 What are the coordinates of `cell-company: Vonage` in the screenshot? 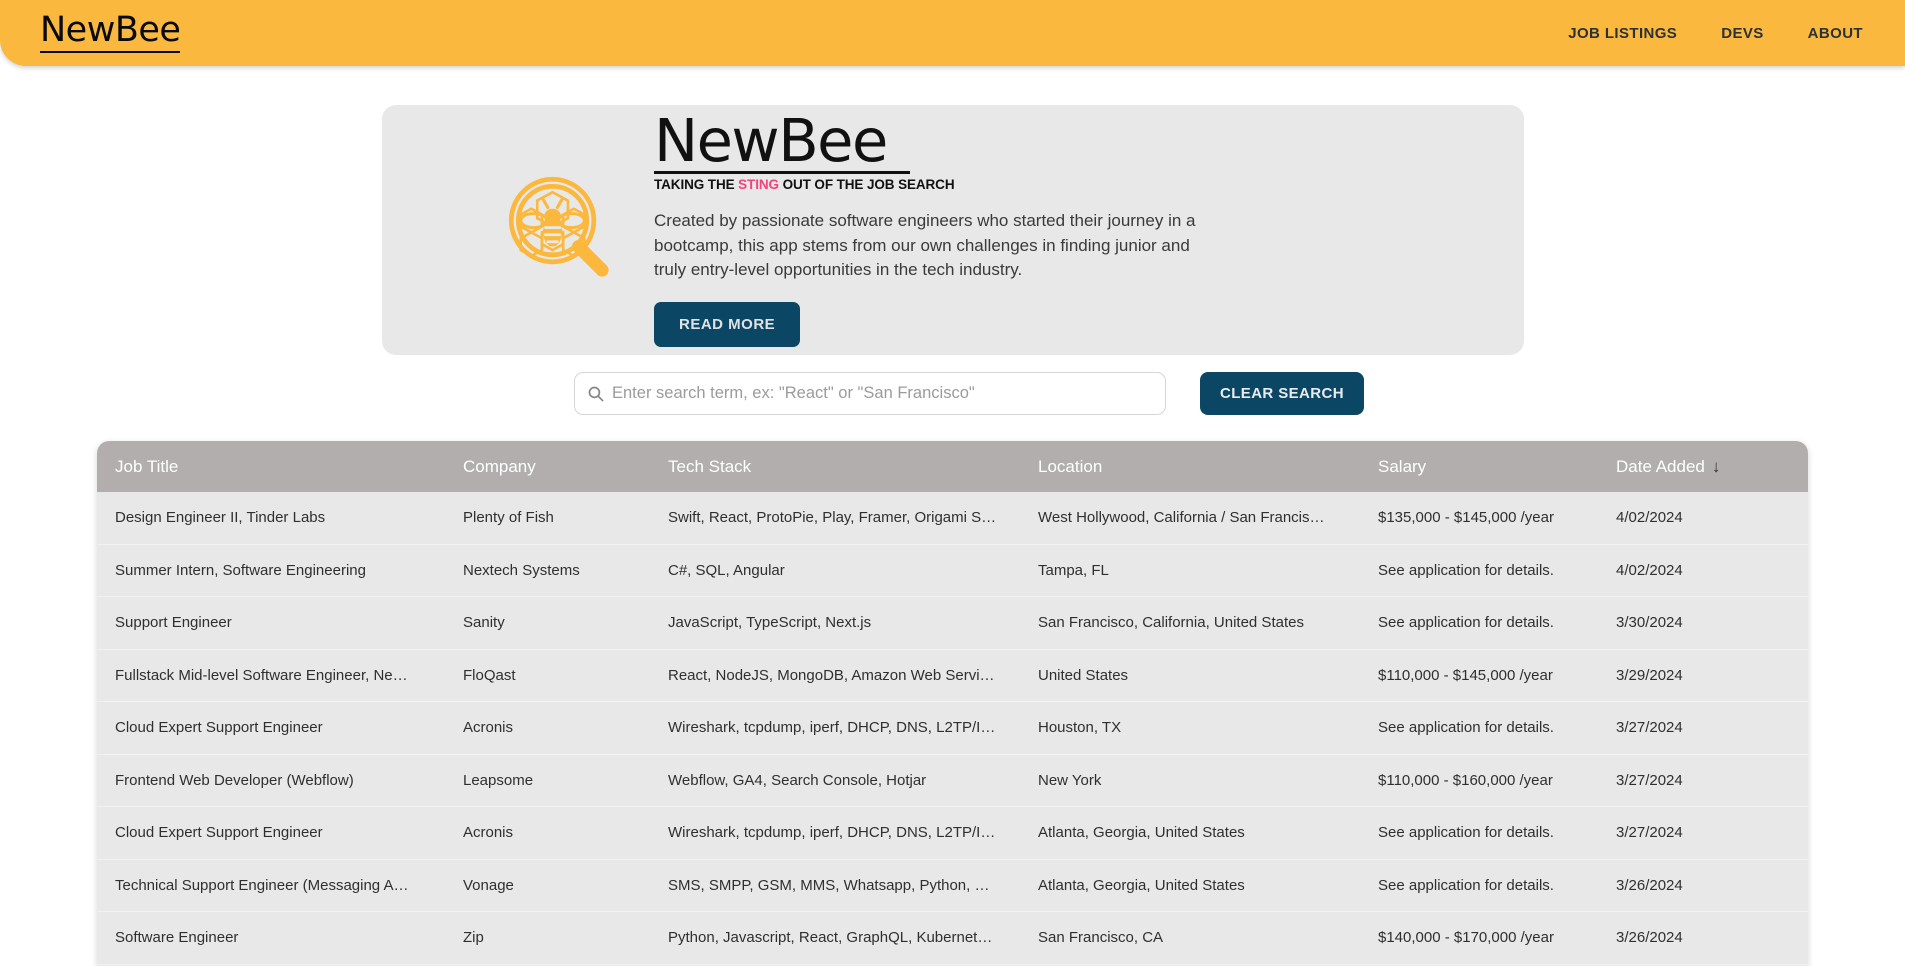 It's located at (488, 885).